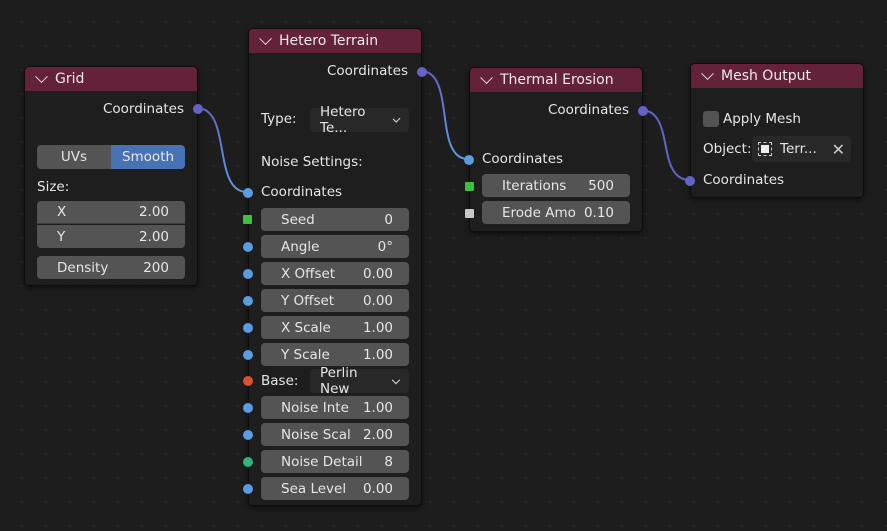 Image resolution: width=887 pixels, height=531 pixels. Describe the element at coordinates (339, 381) in the screenshot. I see `dropdown-value: Perlin New` at that location.